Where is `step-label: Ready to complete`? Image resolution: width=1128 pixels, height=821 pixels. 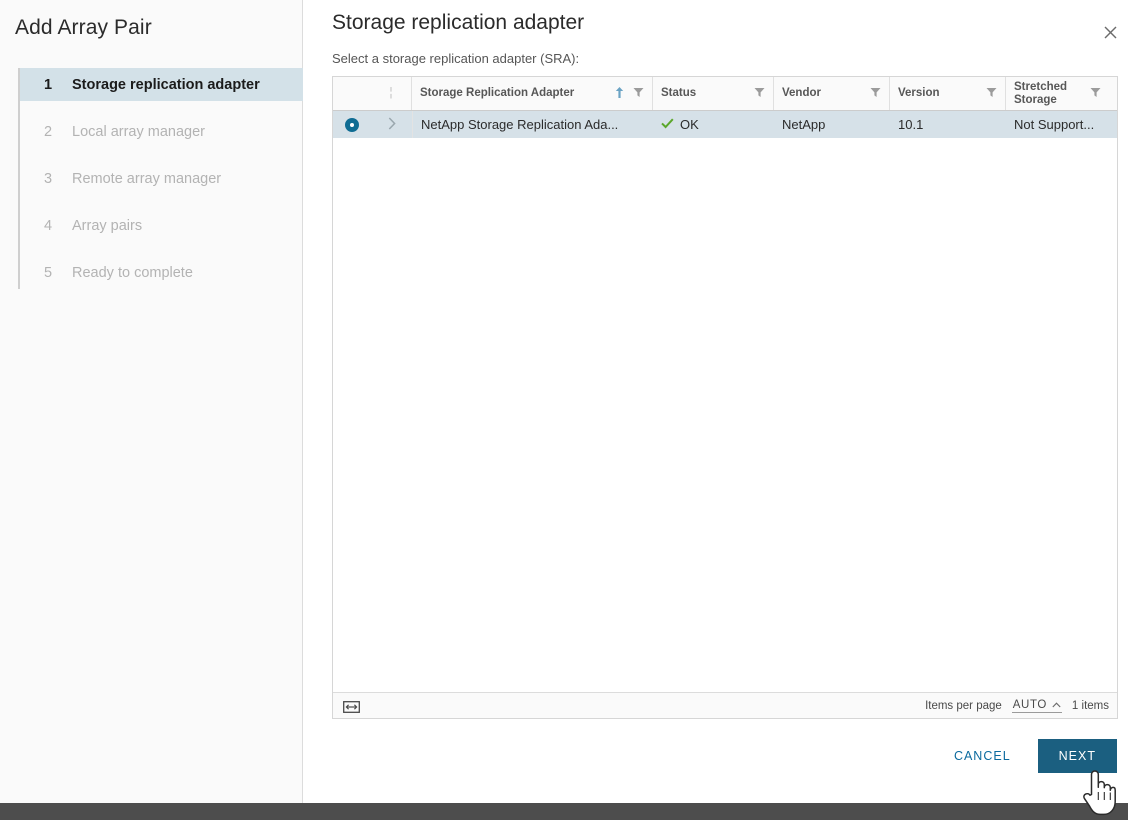 step-label: Ready to complete is located at coordinates (132, 272).